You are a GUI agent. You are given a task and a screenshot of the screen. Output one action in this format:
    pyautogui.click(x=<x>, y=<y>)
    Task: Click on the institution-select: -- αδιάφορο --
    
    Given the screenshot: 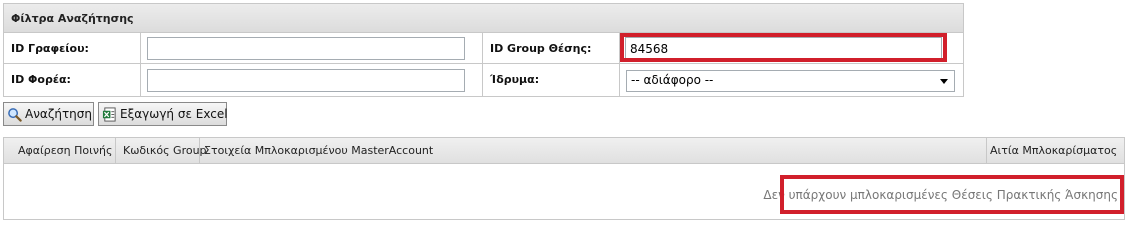 What is the action you would take?
    pyautogui.click(x=790, y=81)
    